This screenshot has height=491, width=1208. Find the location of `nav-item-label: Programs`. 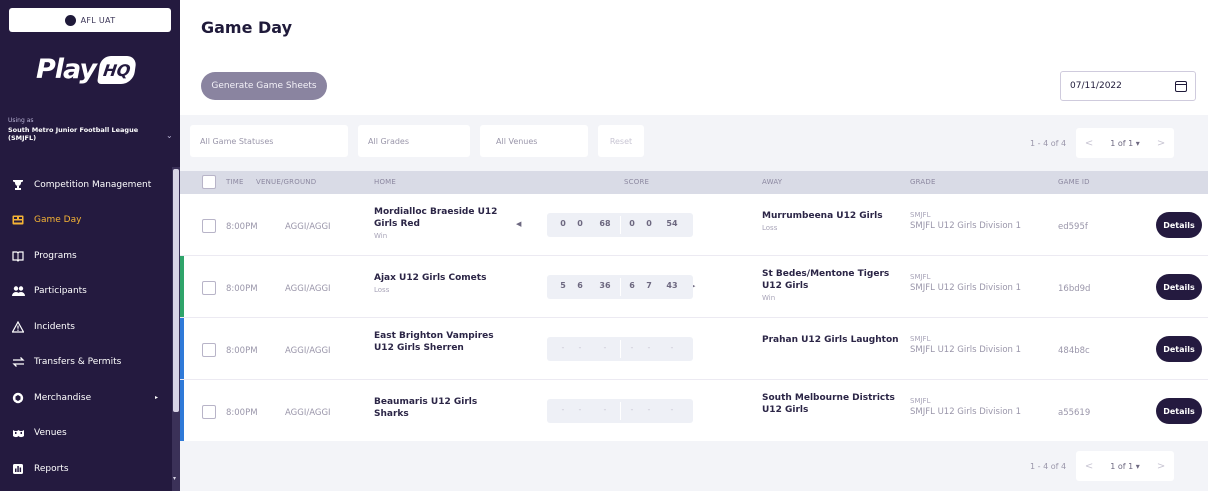

nav-item-label: Programs is located at coordinates (55, 255).